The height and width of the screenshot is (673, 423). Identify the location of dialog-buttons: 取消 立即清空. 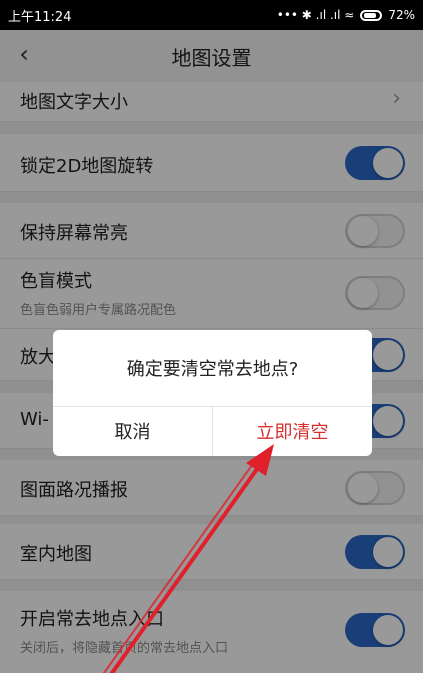
(212, 431).